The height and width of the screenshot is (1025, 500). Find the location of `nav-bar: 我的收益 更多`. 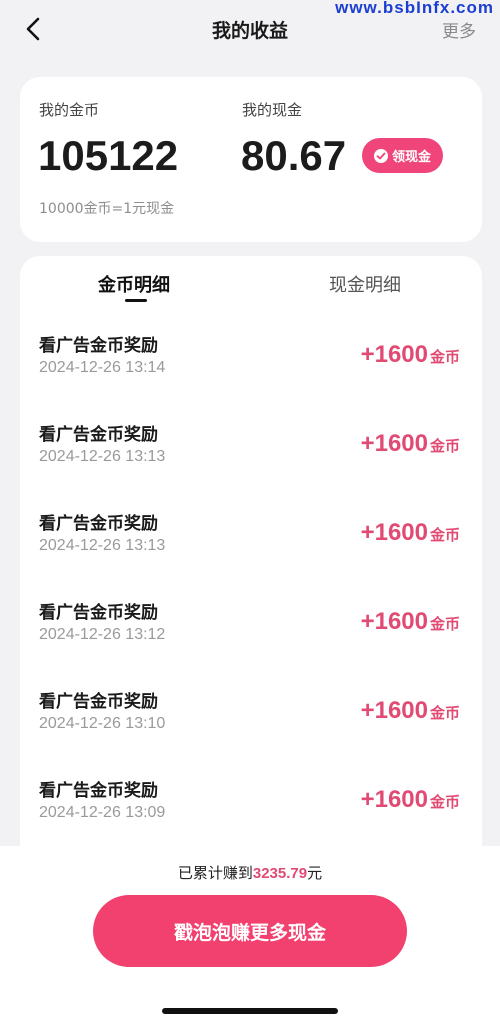

nav-bar: 我的收益 更多 is located at coordinates (250, 30).